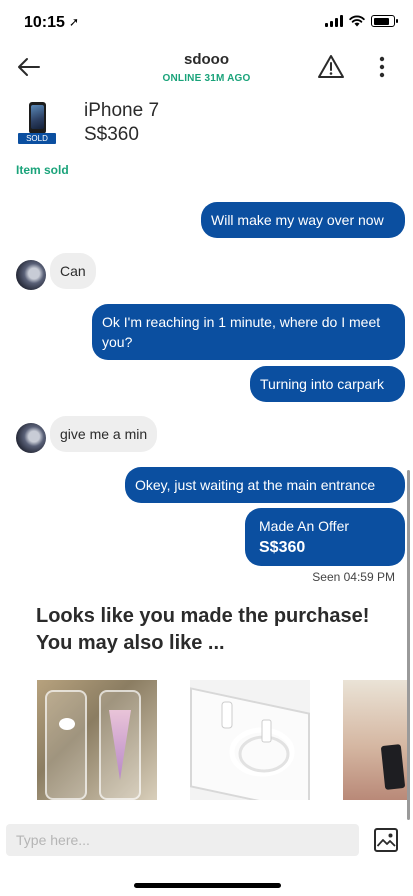  I want to click on wifi-icon, so click(357, 21).